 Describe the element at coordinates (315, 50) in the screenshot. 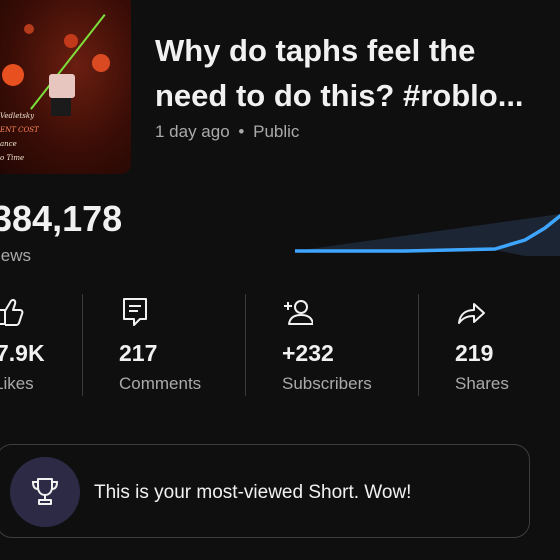

I see `video-title-line-1: Why do taphs feel the` at that location.